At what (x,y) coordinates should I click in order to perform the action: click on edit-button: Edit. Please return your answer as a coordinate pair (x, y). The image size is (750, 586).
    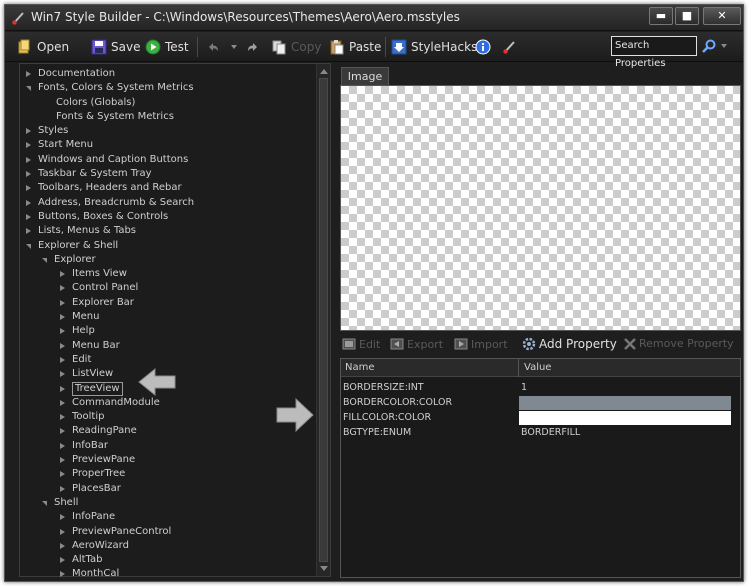
    Looking at the image, I should click on (361, 344).